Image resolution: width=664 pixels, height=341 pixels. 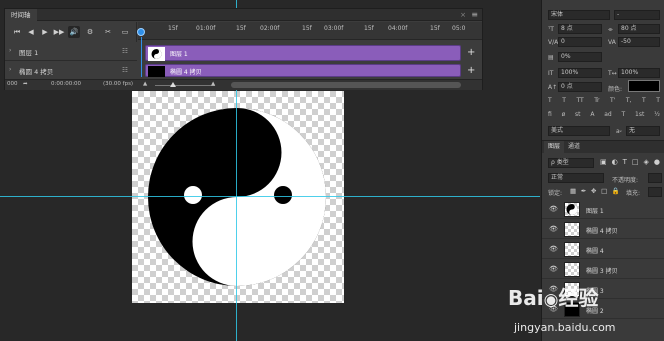 I want to click on leading-input: 80 点, so click(x=639, y=29).